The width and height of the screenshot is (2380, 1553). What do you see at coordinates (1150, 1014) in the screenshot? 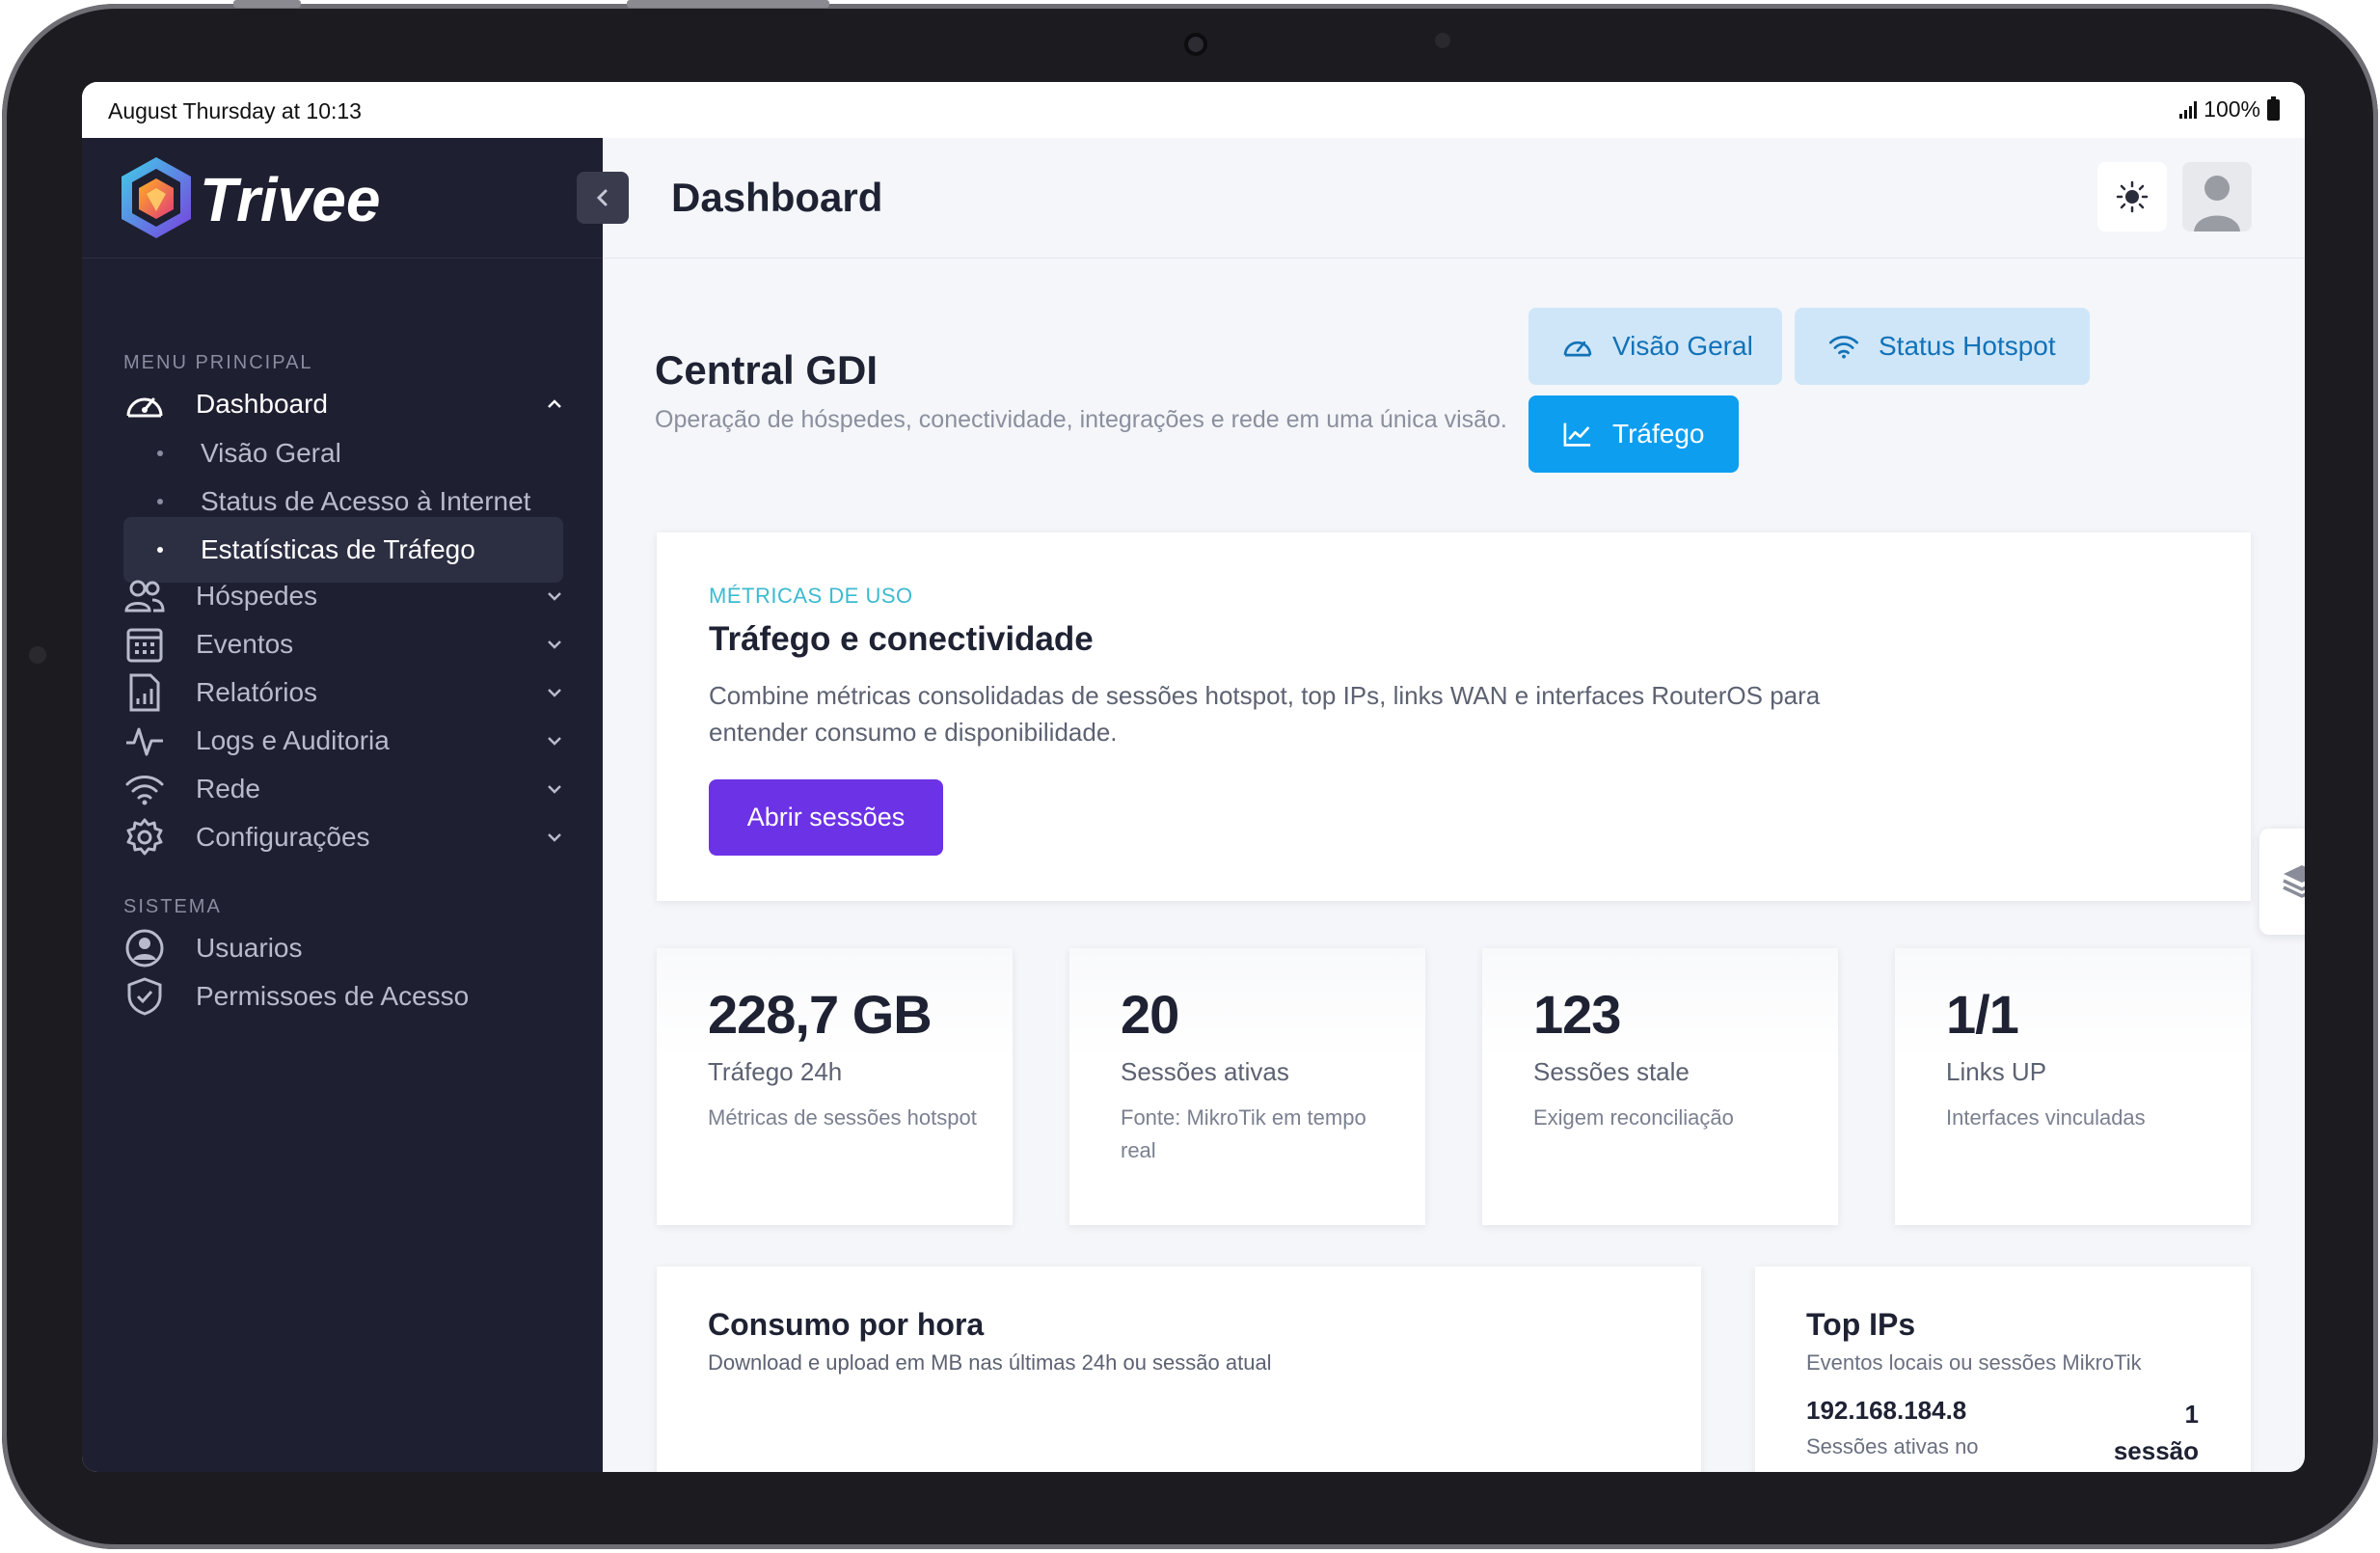
I see `stat-value: 20` at bounding box center [1150, 1014].